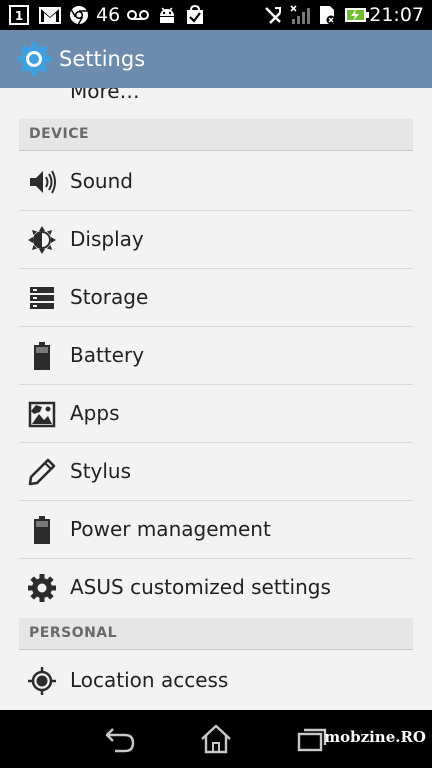  What do you see at coordinates (42, 681) in the screenshot?
I see `location-icon` at bounding box center [42, 681].